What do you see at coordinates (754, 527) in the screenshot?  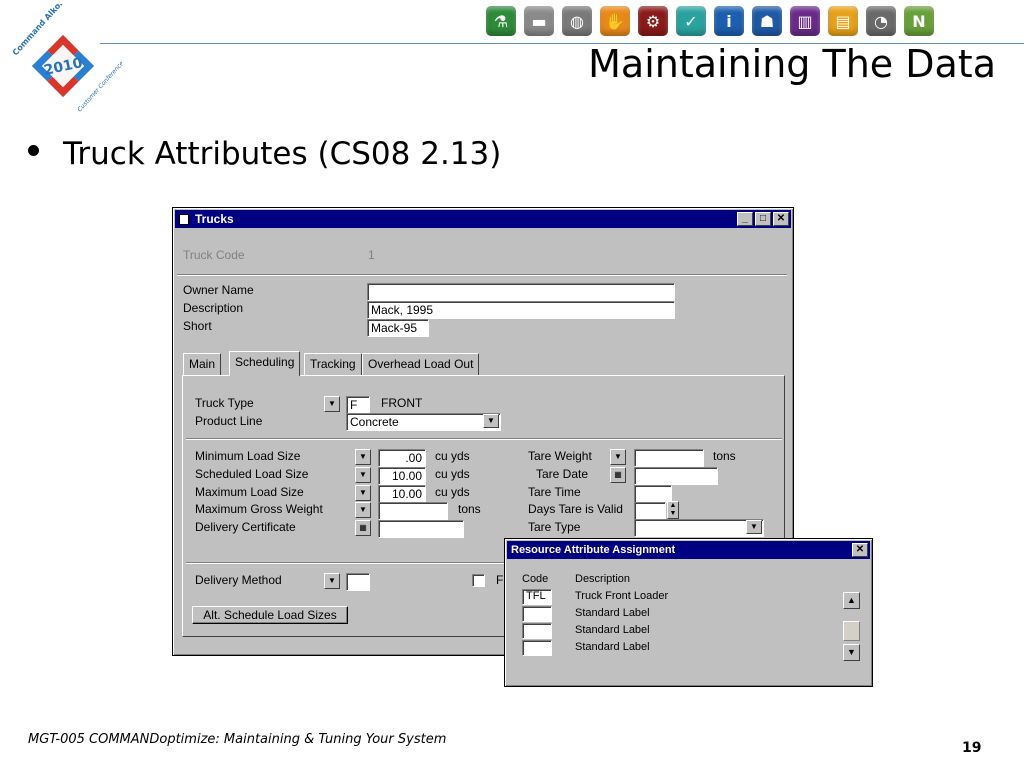 I see `tare-type-dropdown-button: ▼` at bounding box center [754, 527].